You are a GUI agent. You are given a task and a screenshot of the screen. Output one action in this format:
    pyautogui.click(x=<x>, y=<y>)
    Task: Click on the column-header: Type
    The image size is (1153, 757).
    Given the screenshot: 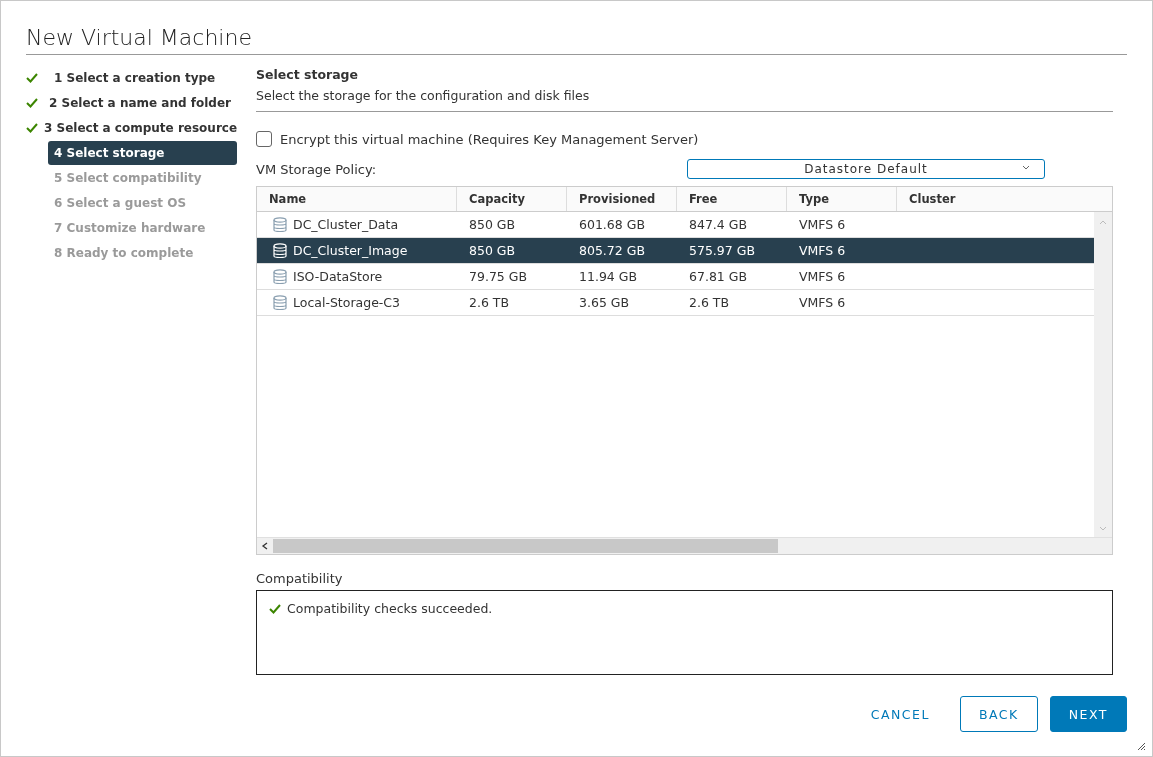 What is the action you would take?
    pyautogui.click(x=842, y=199)
    